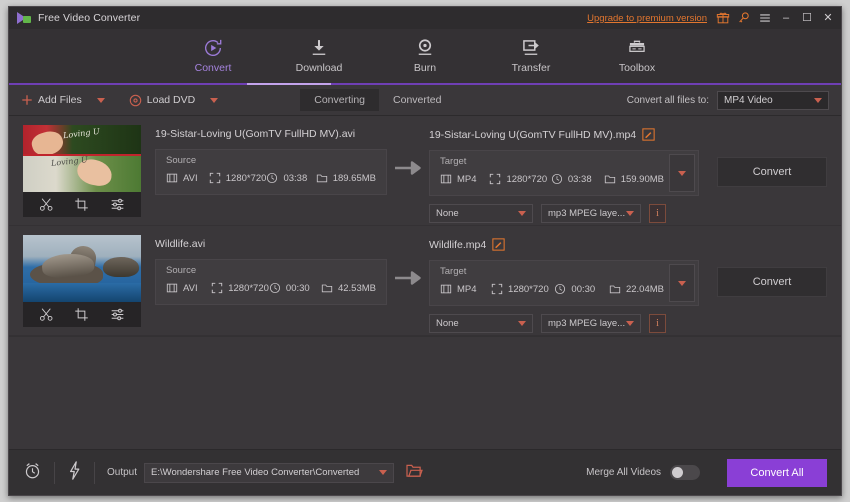  Describe the element at coordinates (564, 134) in the screenshot. I see `target-file-name-row: 19-Sistar-Loving U(GomTV FullHD MV).mp4` at that location.